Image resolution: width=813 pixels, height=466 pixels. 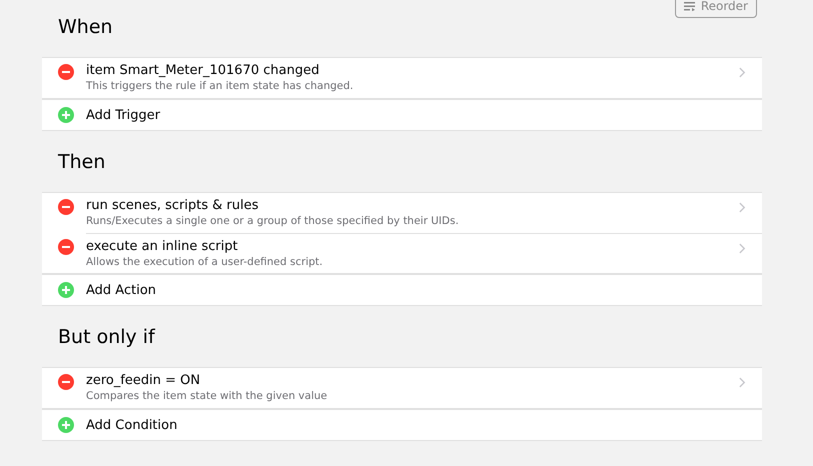 I want to click on item-title: run scenes, scripts & rules, so click(x=173, y=206).